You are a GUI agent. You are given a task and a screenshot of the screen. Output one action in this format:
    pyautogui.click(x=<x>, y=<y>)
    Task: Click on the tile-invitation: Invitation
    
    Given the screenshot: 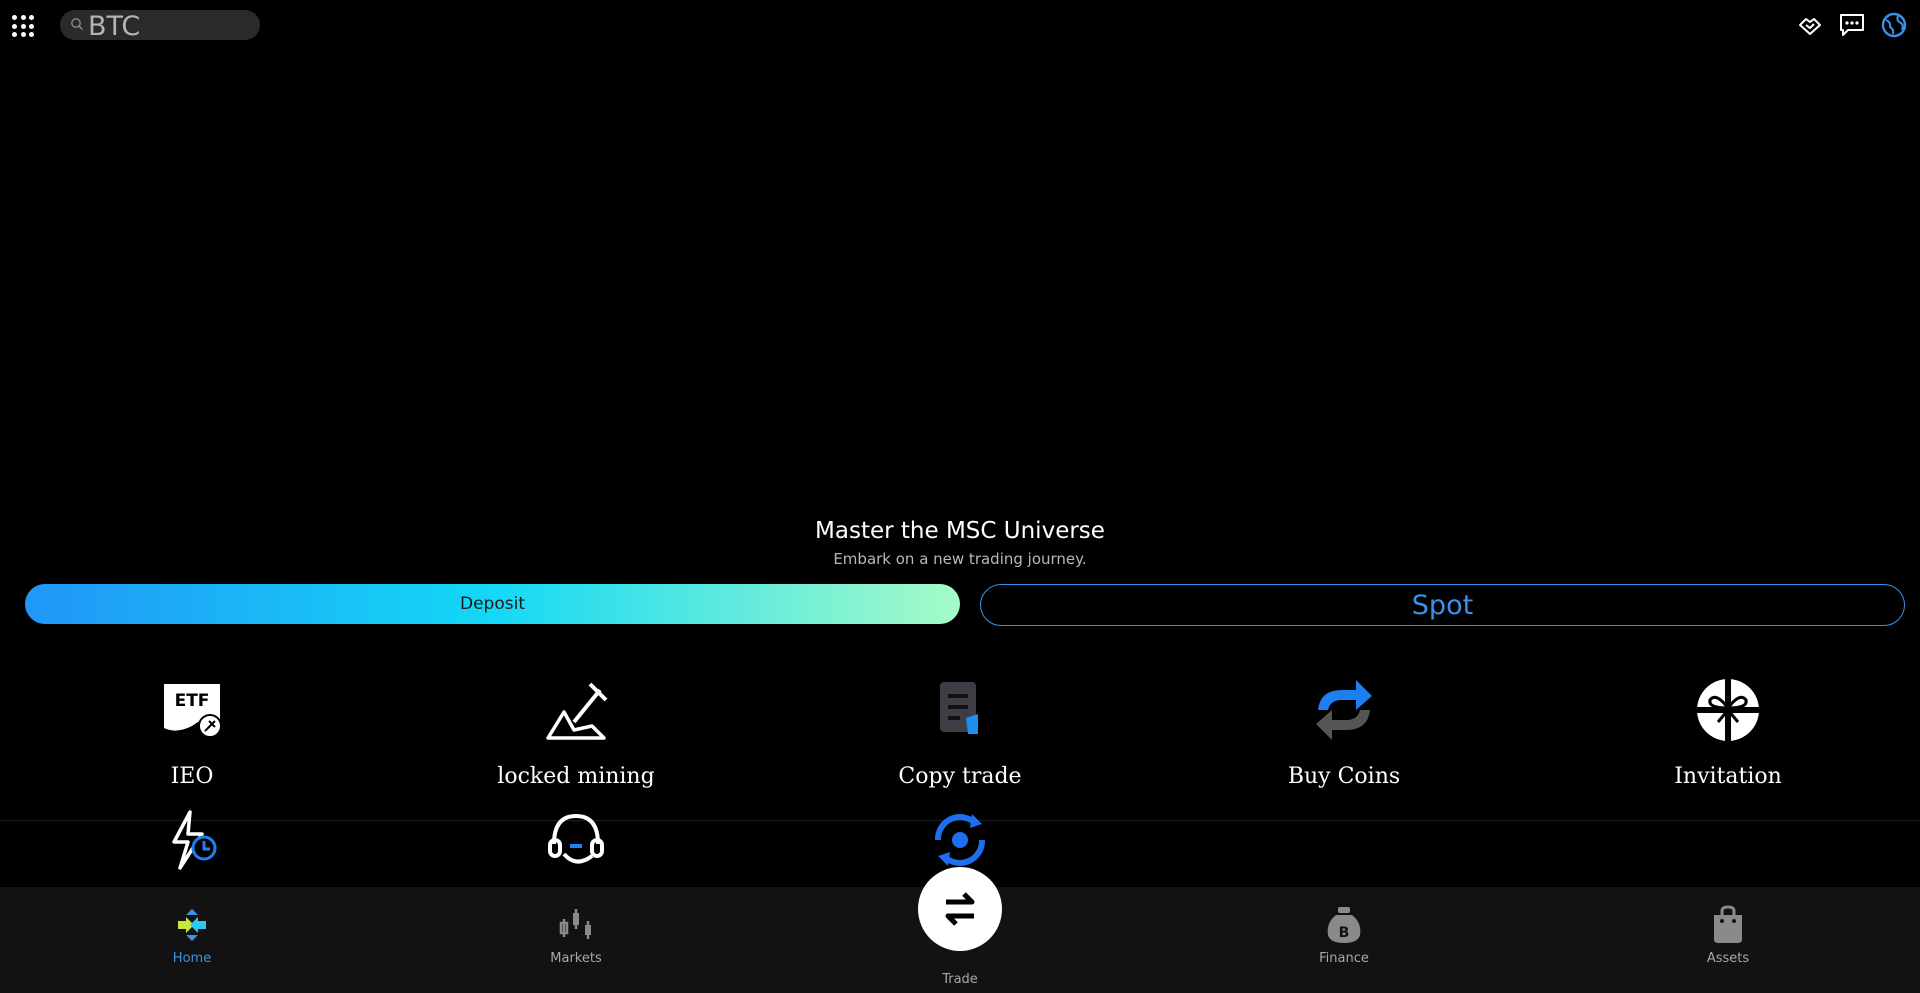 What is the action you would take?
    pyautogui.click(x=1728, y=735)
    